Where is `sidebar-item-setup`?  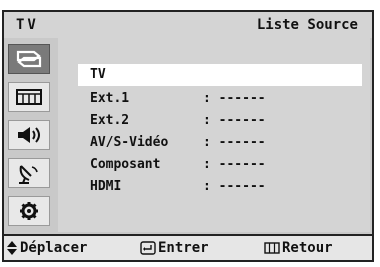 sidebar-item-setup is located at coordinates (29, 211).